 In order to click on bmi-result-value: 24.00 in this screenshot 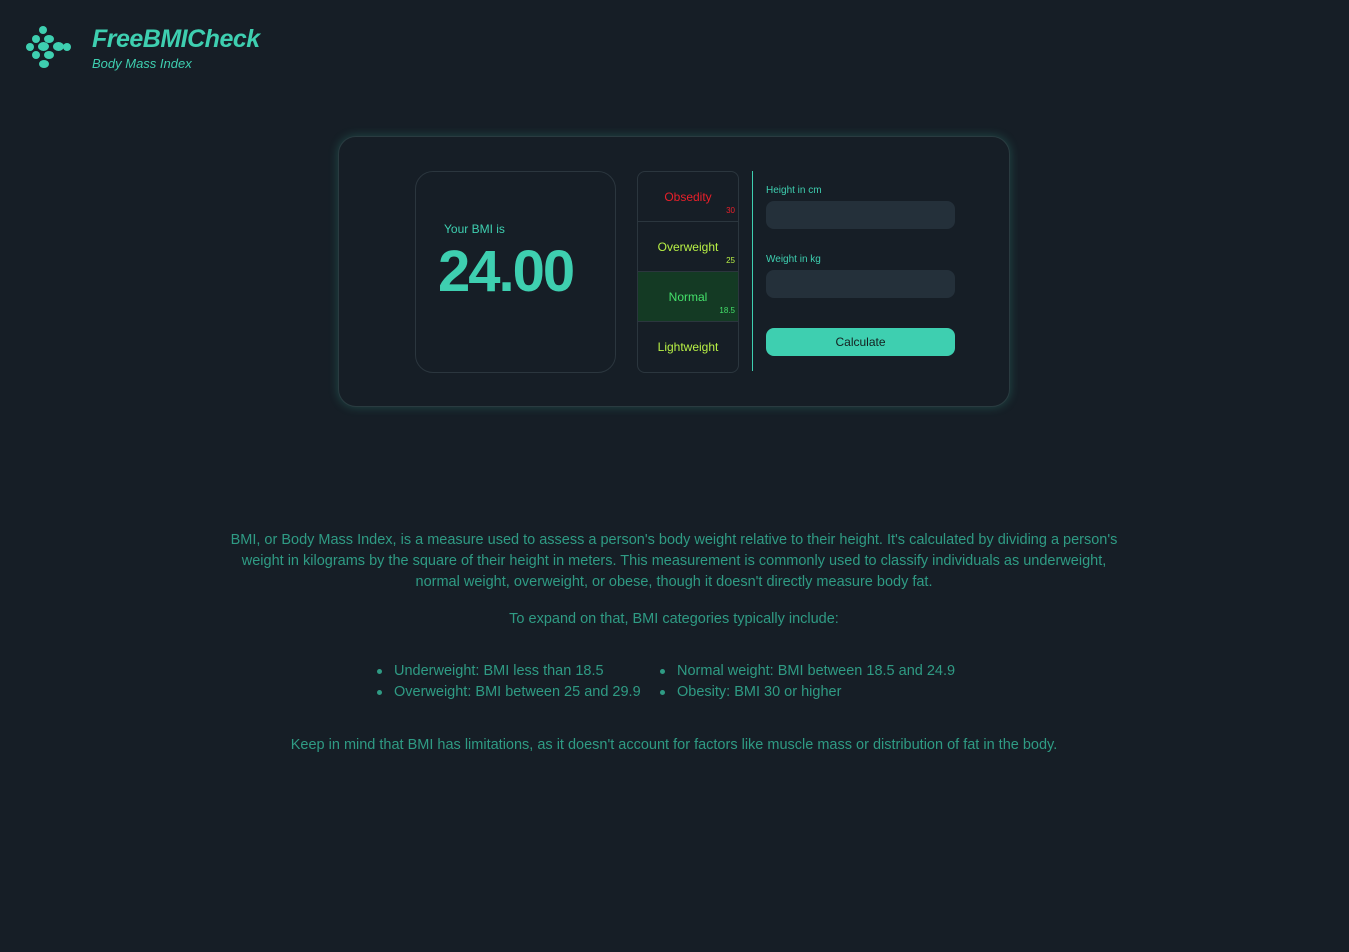, I will do `click(506, 271)`.